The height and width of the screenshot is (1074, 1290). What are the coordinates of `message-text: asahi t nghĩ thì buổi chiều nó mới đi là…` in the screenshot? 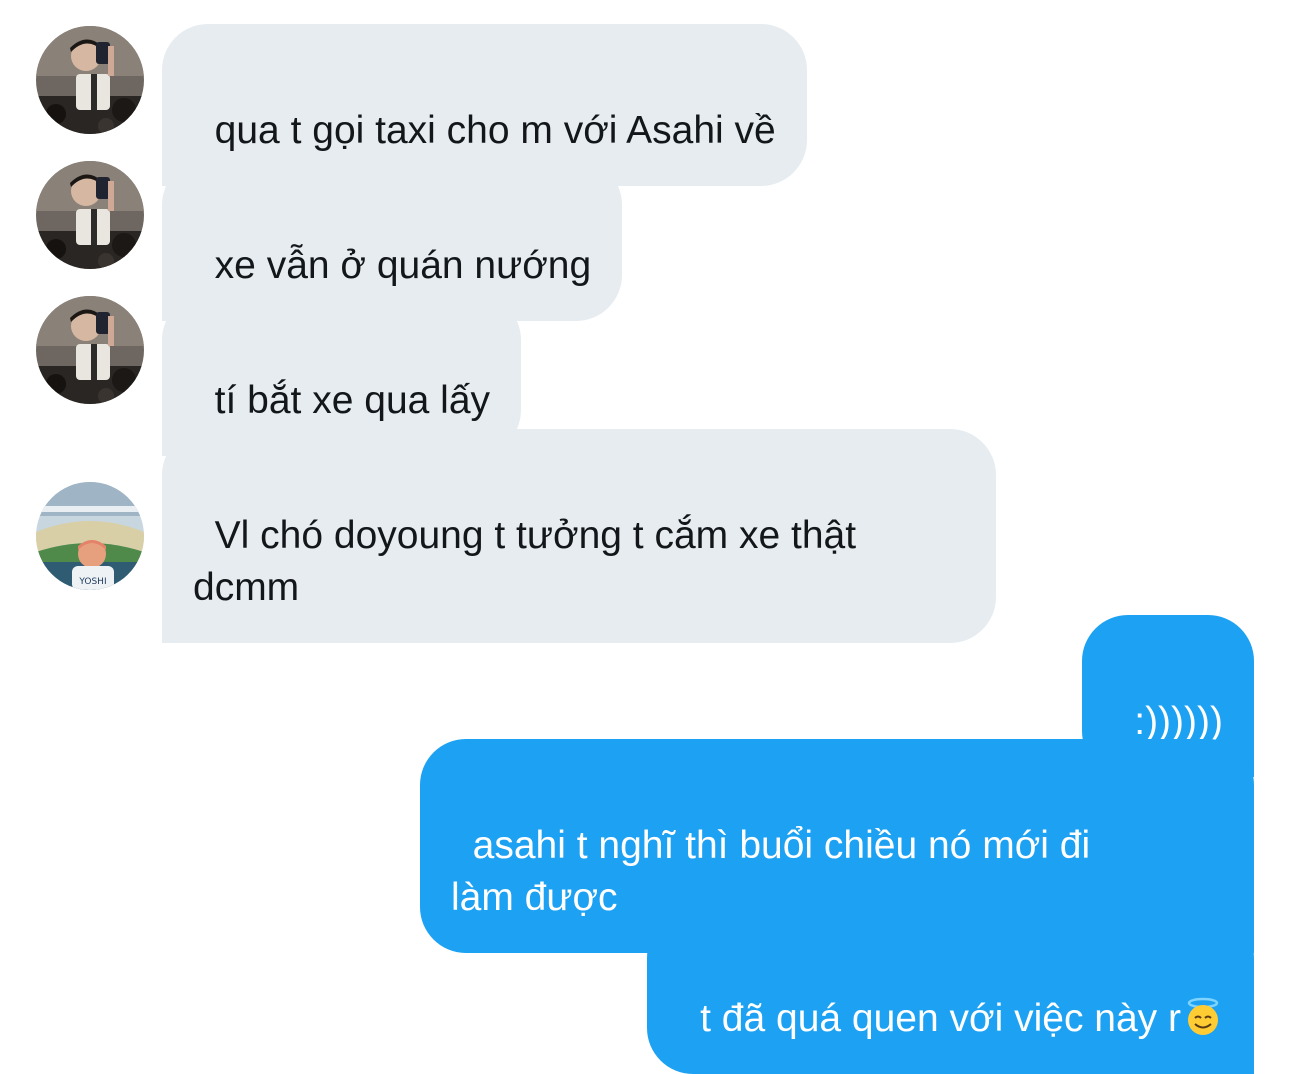 It's located at (771, 871).